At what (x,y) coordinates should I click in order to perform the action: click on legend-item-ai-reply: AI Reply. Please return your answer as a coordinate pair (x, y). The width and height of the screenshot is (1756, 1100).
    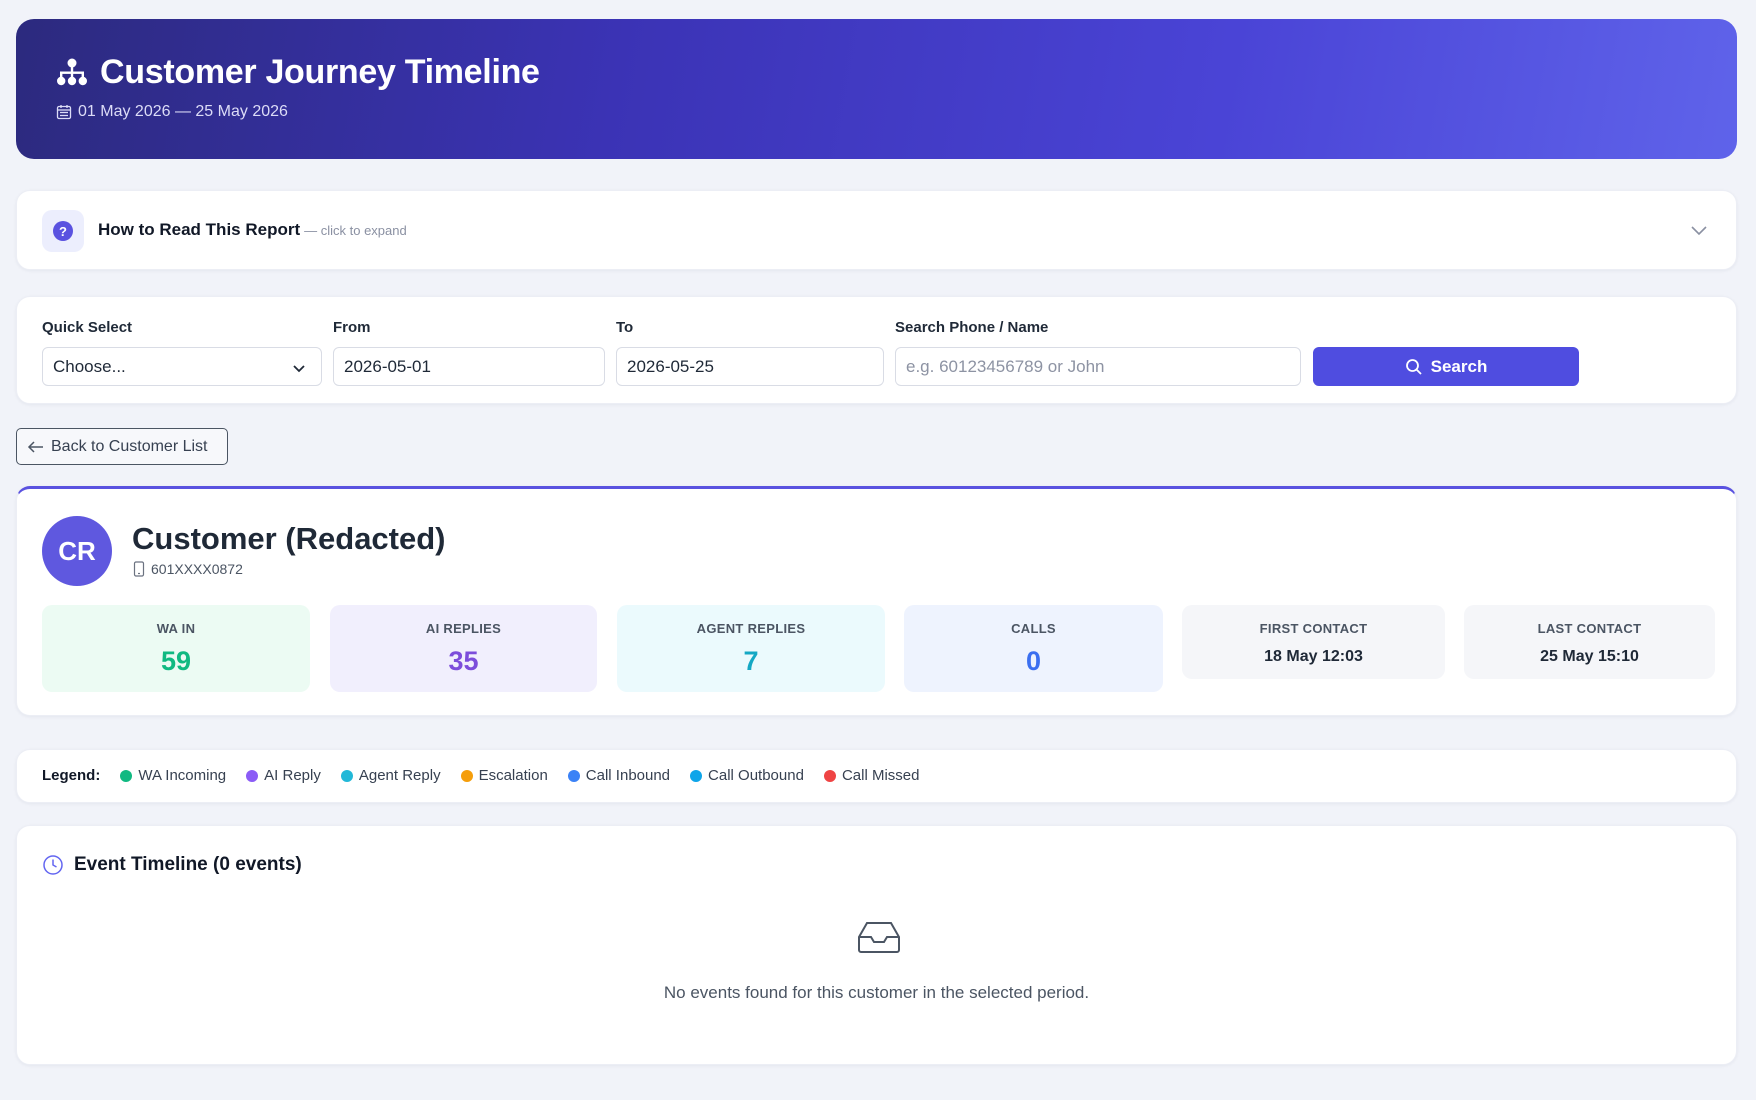
    Looking at the image, I should click on (283, 775).